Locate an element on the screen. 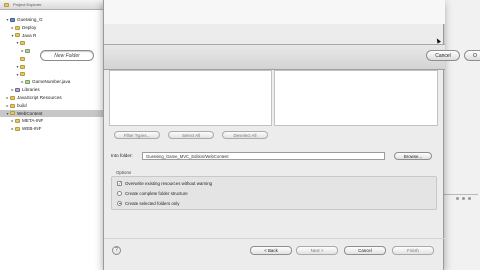 This screenshot has height=270, width=480. dialog-cancel-button: Cancel is located at coordinates (365, 250).